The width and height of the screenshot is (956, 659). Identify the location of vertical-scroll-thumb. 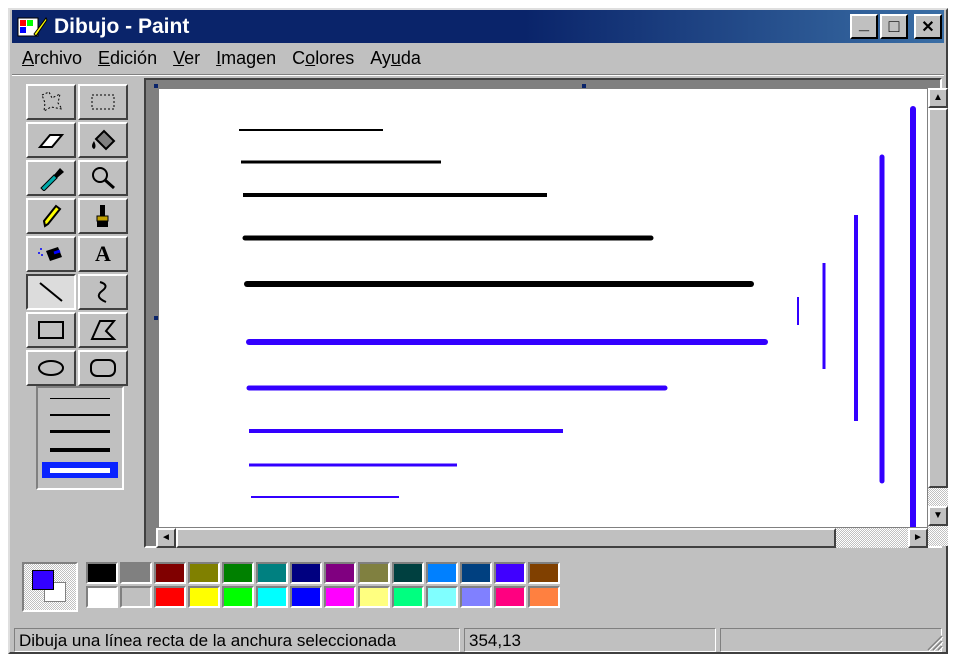
(938, 298).